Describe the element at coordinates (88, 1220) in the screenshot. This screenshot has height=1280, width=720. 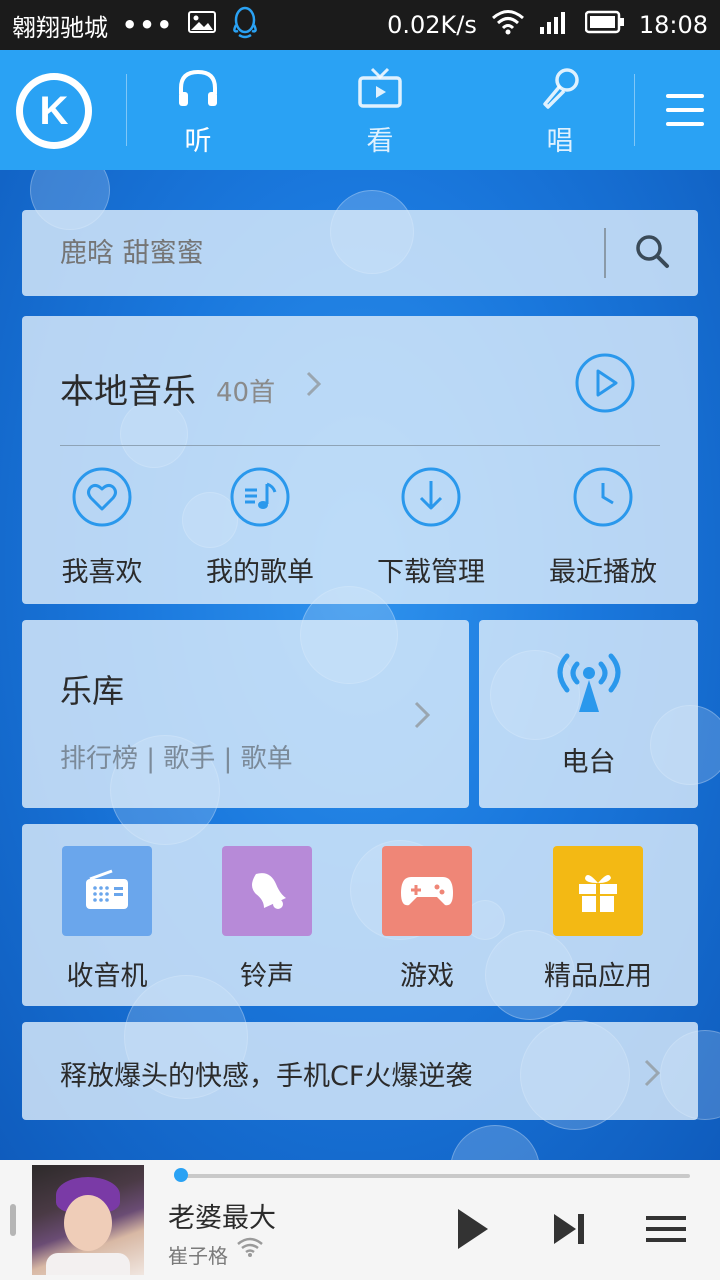
I see `album-cover` at that location.